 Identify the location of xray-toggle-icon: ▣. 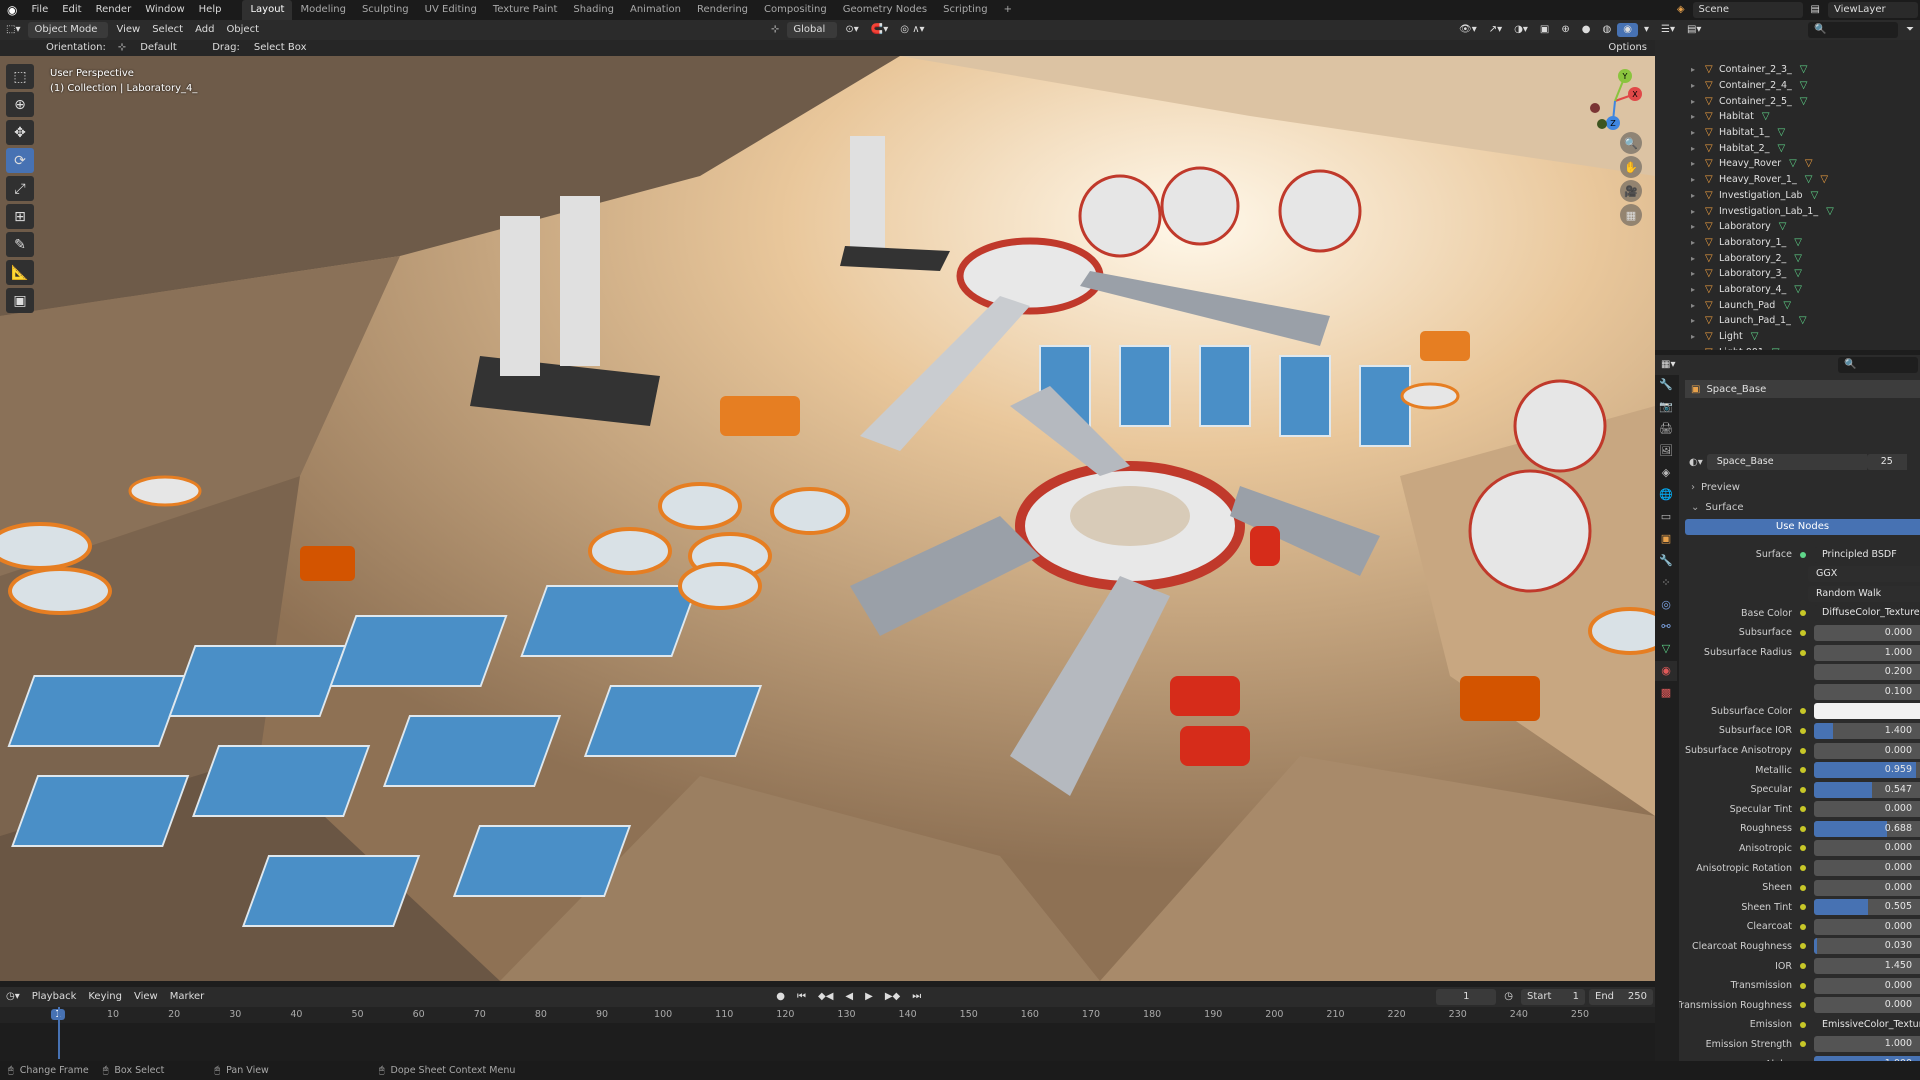
(1544, 30).